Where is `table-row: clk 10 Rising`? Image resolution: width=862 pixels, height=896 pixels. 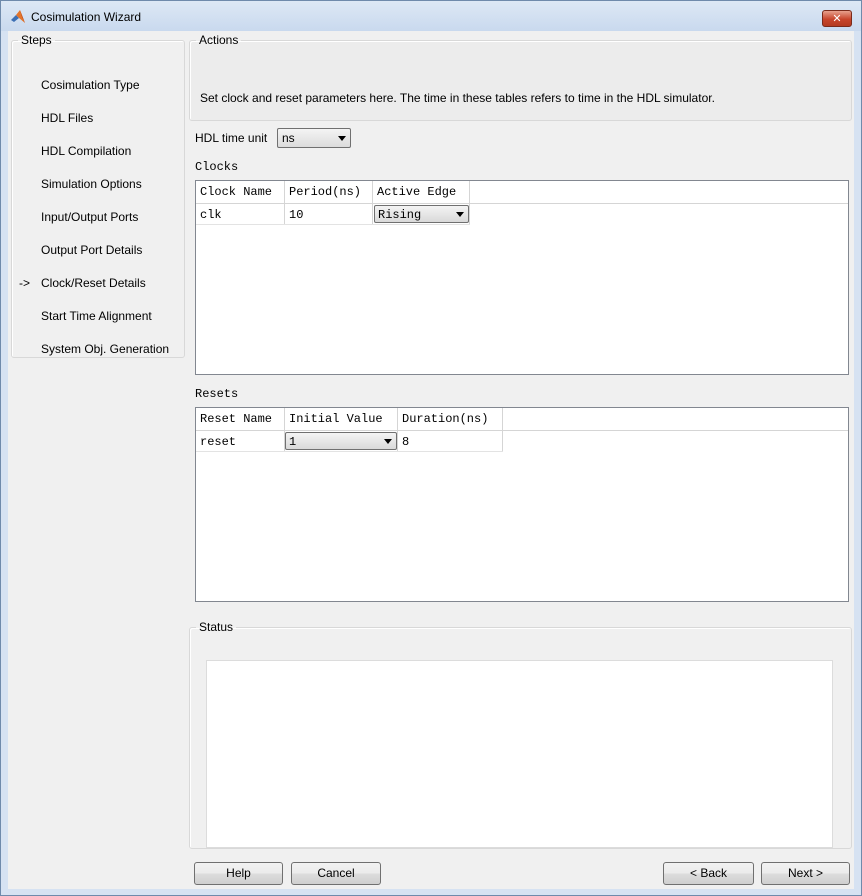 table-row: clk 10 Rising is located at coordinates (333, 214).